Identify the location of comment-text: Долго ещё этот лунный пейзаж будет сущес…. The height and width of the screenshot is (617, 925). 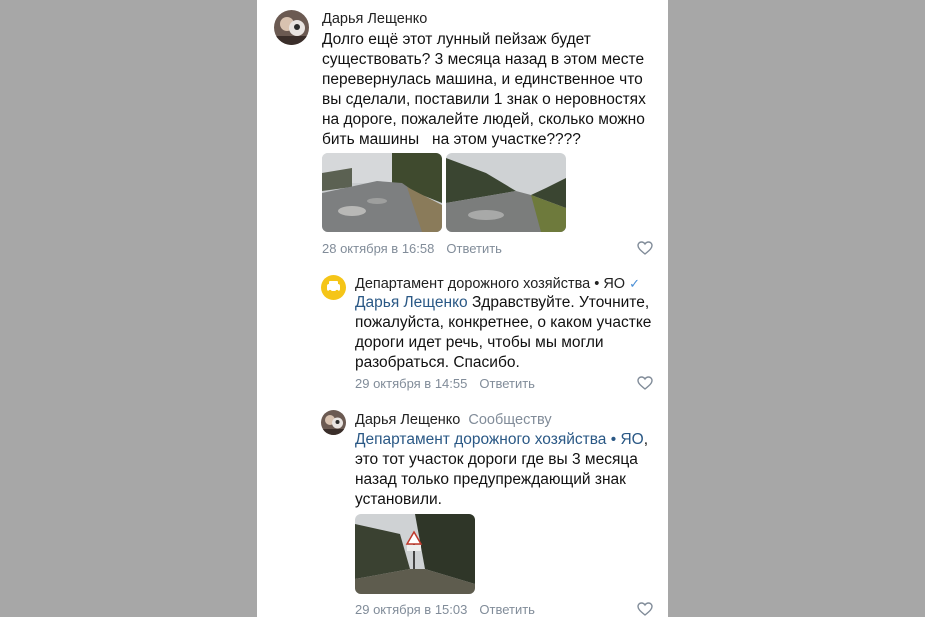
(492, 90).